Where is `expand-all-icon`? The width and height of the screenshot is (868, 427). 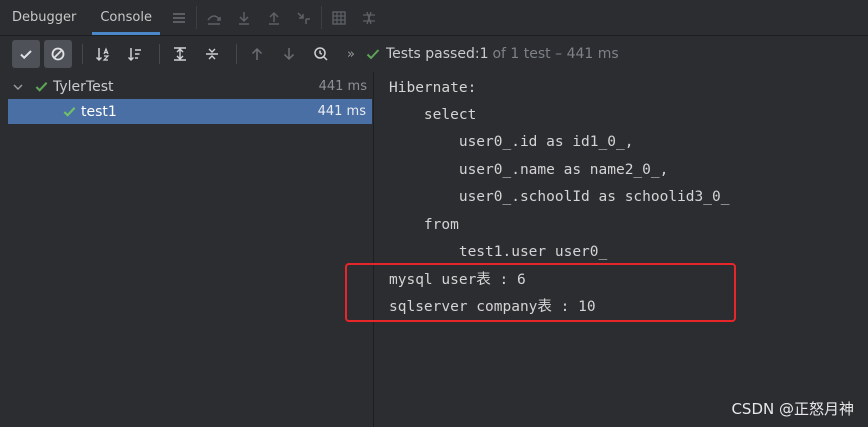
expand-all-icon is located at coordinates (180, 54).